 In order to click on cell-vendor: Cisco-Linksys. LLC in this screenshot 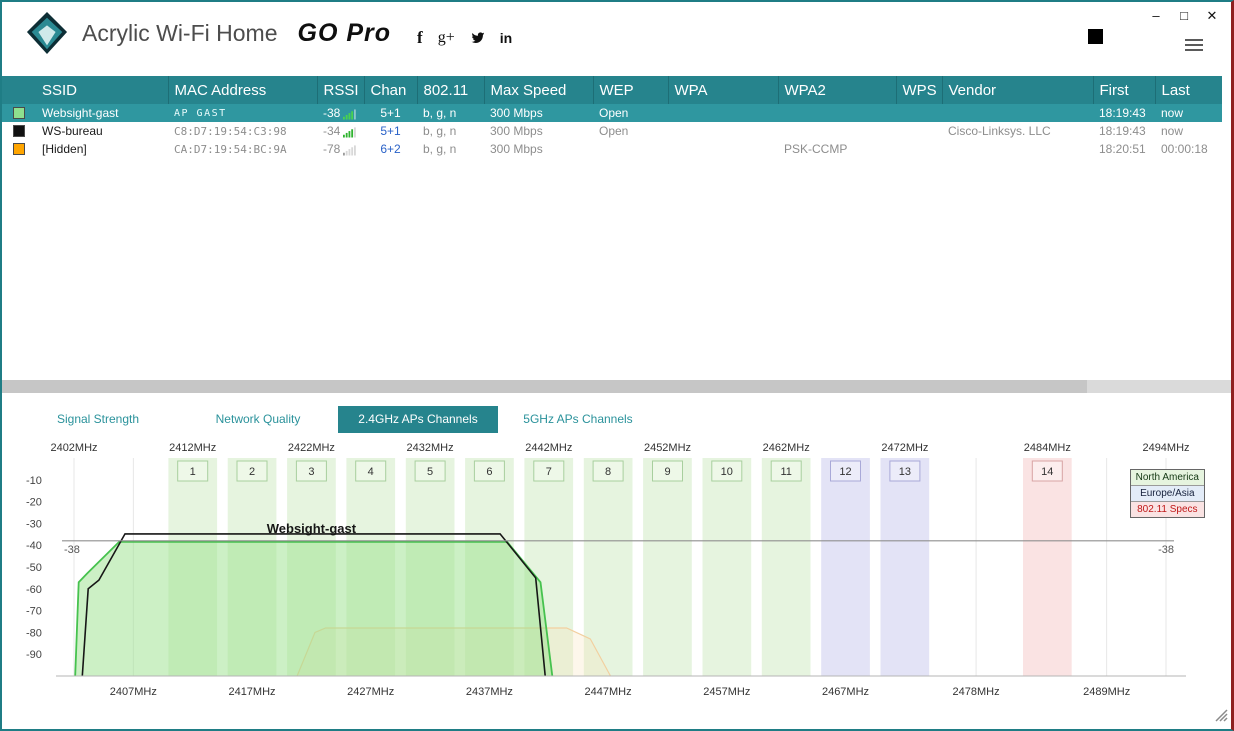, I will do `click(999, 131)`.